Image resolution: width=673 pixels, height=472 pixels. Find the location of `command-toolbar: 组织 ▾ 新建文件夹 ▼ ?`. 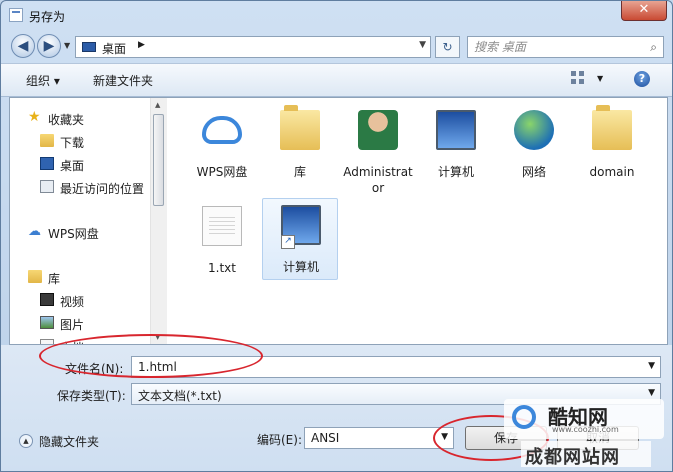

command-toolbar: 组织 ▾ 新建文件夹 ▼ ? is located at coordinates (336, 80).